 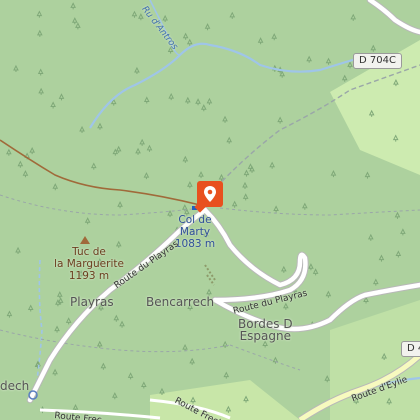 What do you see at coordinates (265, 330) in the screenshot?
I see `place-label-bordes: Bordes D Espagne` at bounding box center [265, 330].